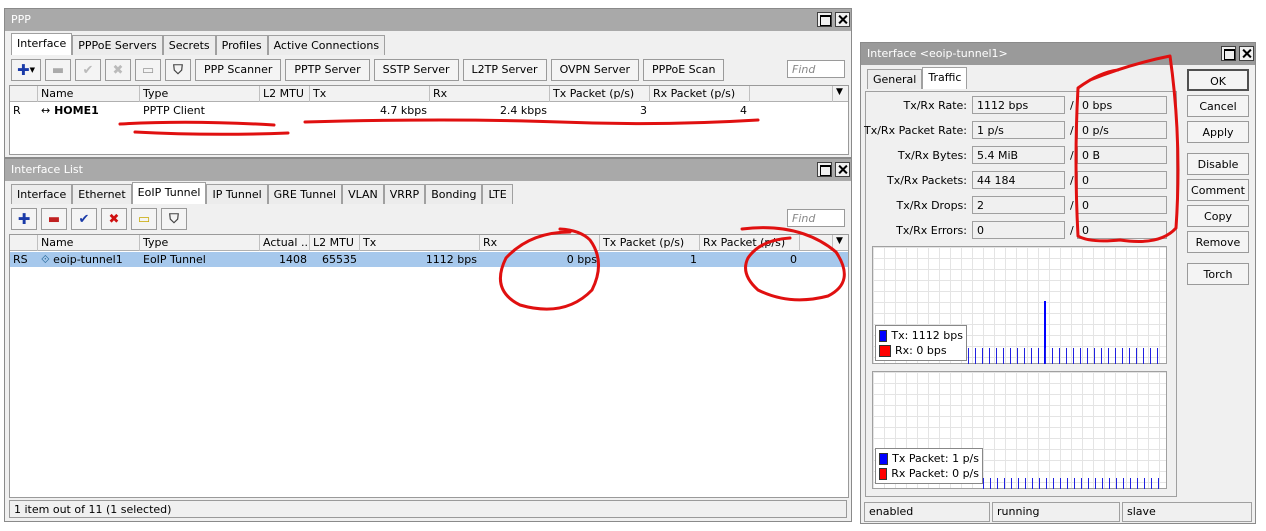 The image size is (1266, 531). Describe the element at coordinates (1218, 242) in the screenshot. I see `remove-button: Remove` at that location.